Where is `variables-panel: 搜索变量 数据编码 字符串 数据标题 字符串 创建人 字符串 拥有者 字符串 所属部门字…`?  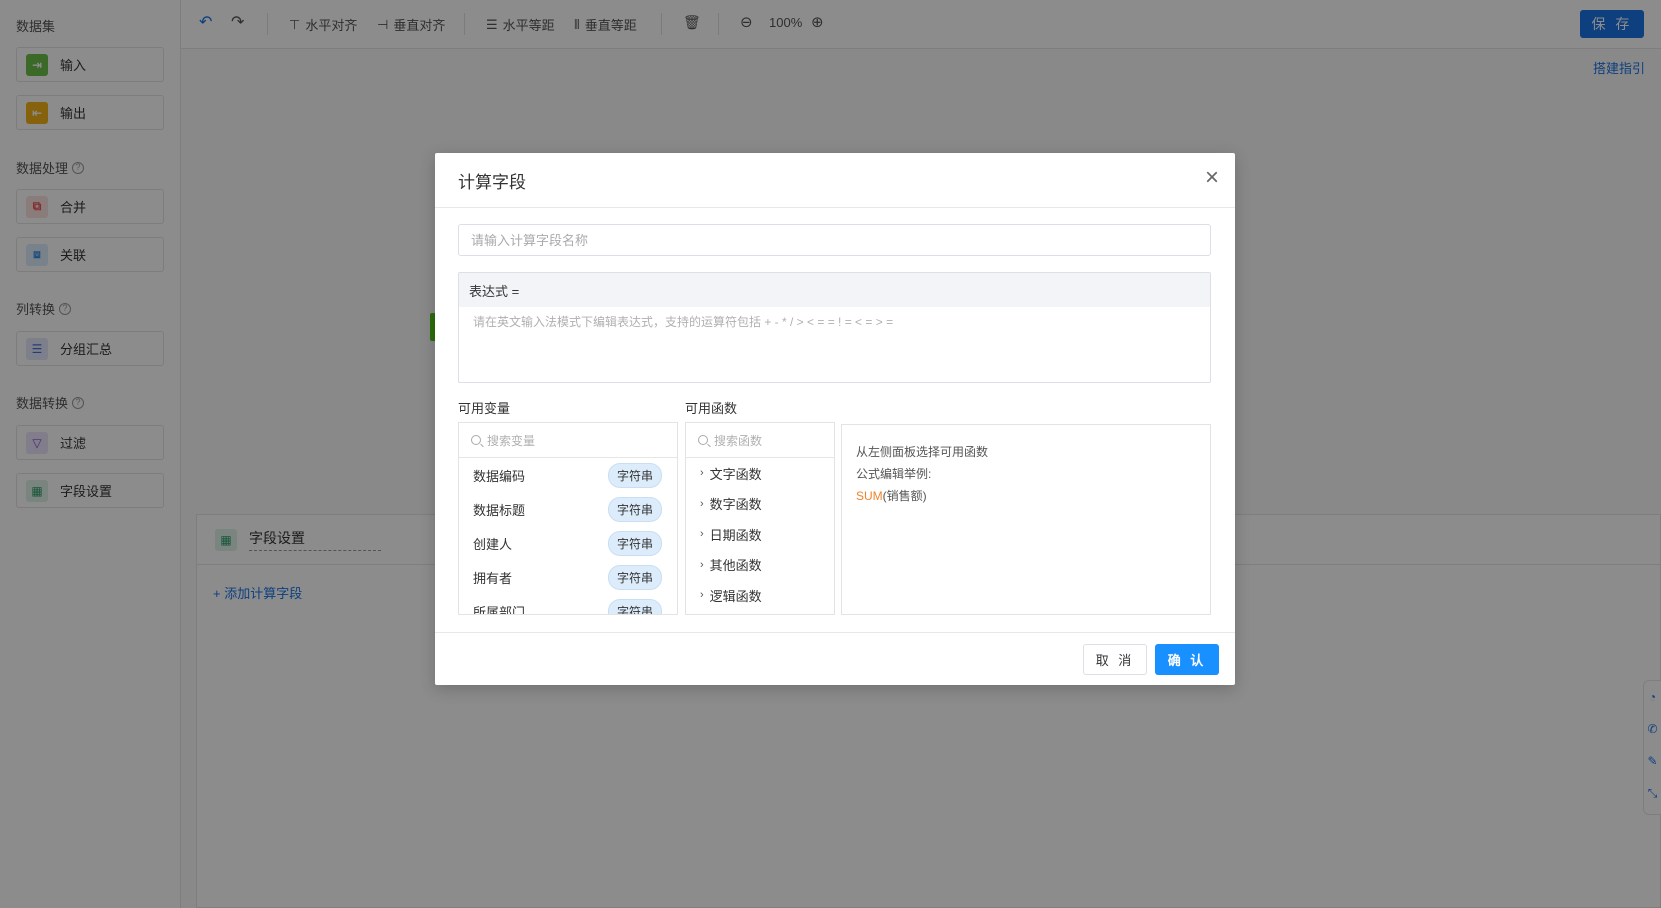
variables-panel: 搜索变量 数据编码 字符串 数据标题 字符串 创建人 字符串 拥有者 字符串 所属部门字… is located at coordinates (568, 518).